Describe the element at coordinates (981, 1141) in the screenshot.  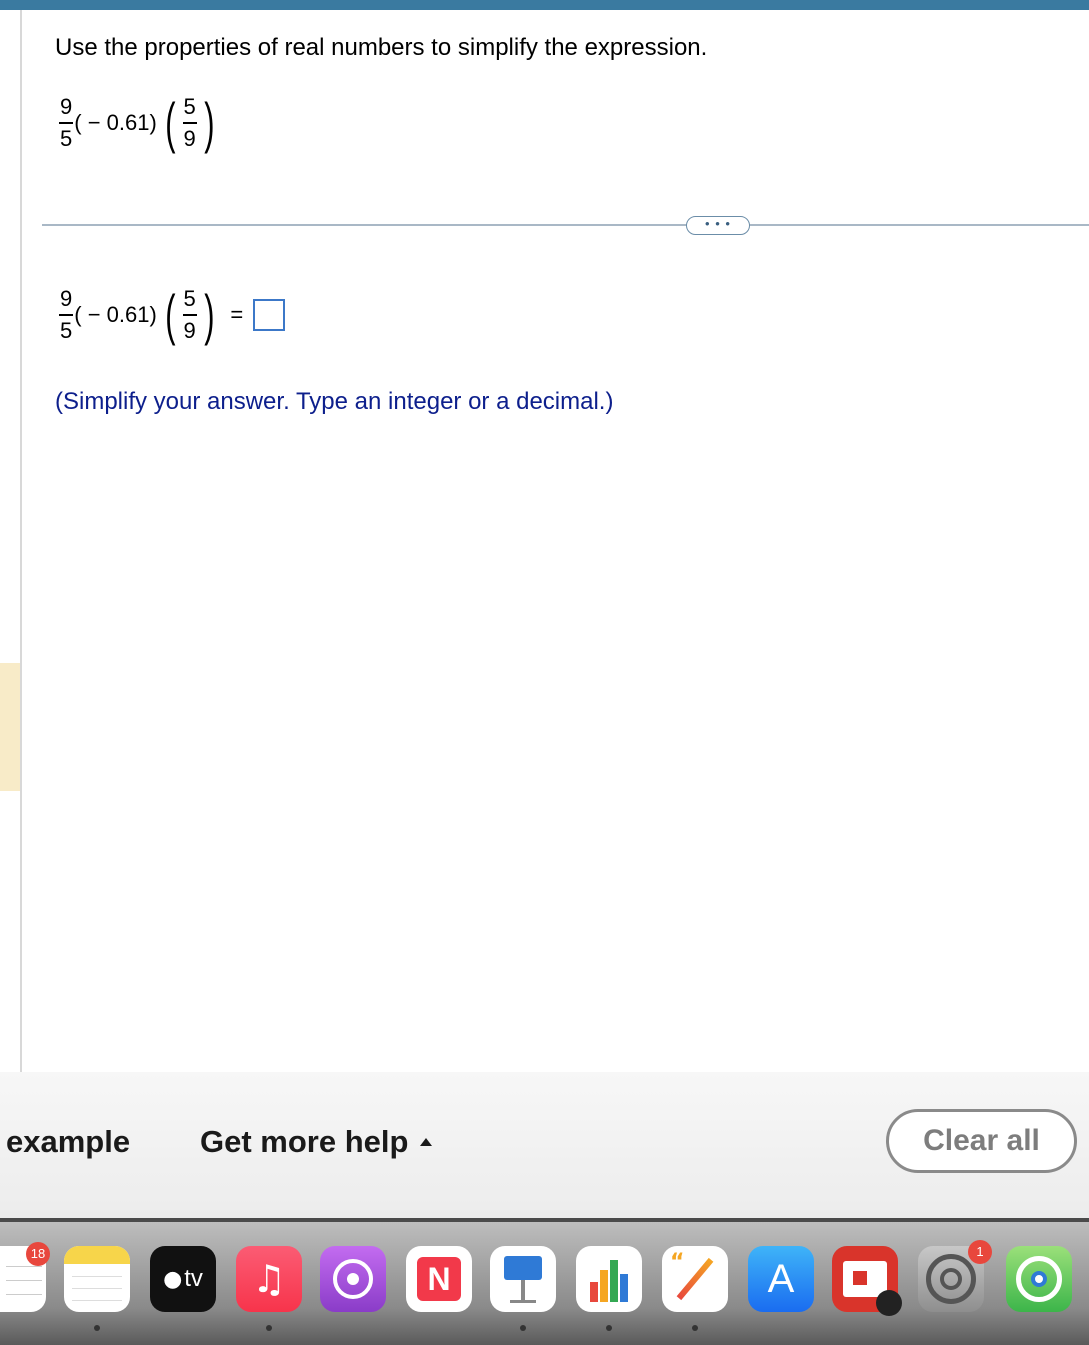
I see `clear-all-button: Clear all` at that location.